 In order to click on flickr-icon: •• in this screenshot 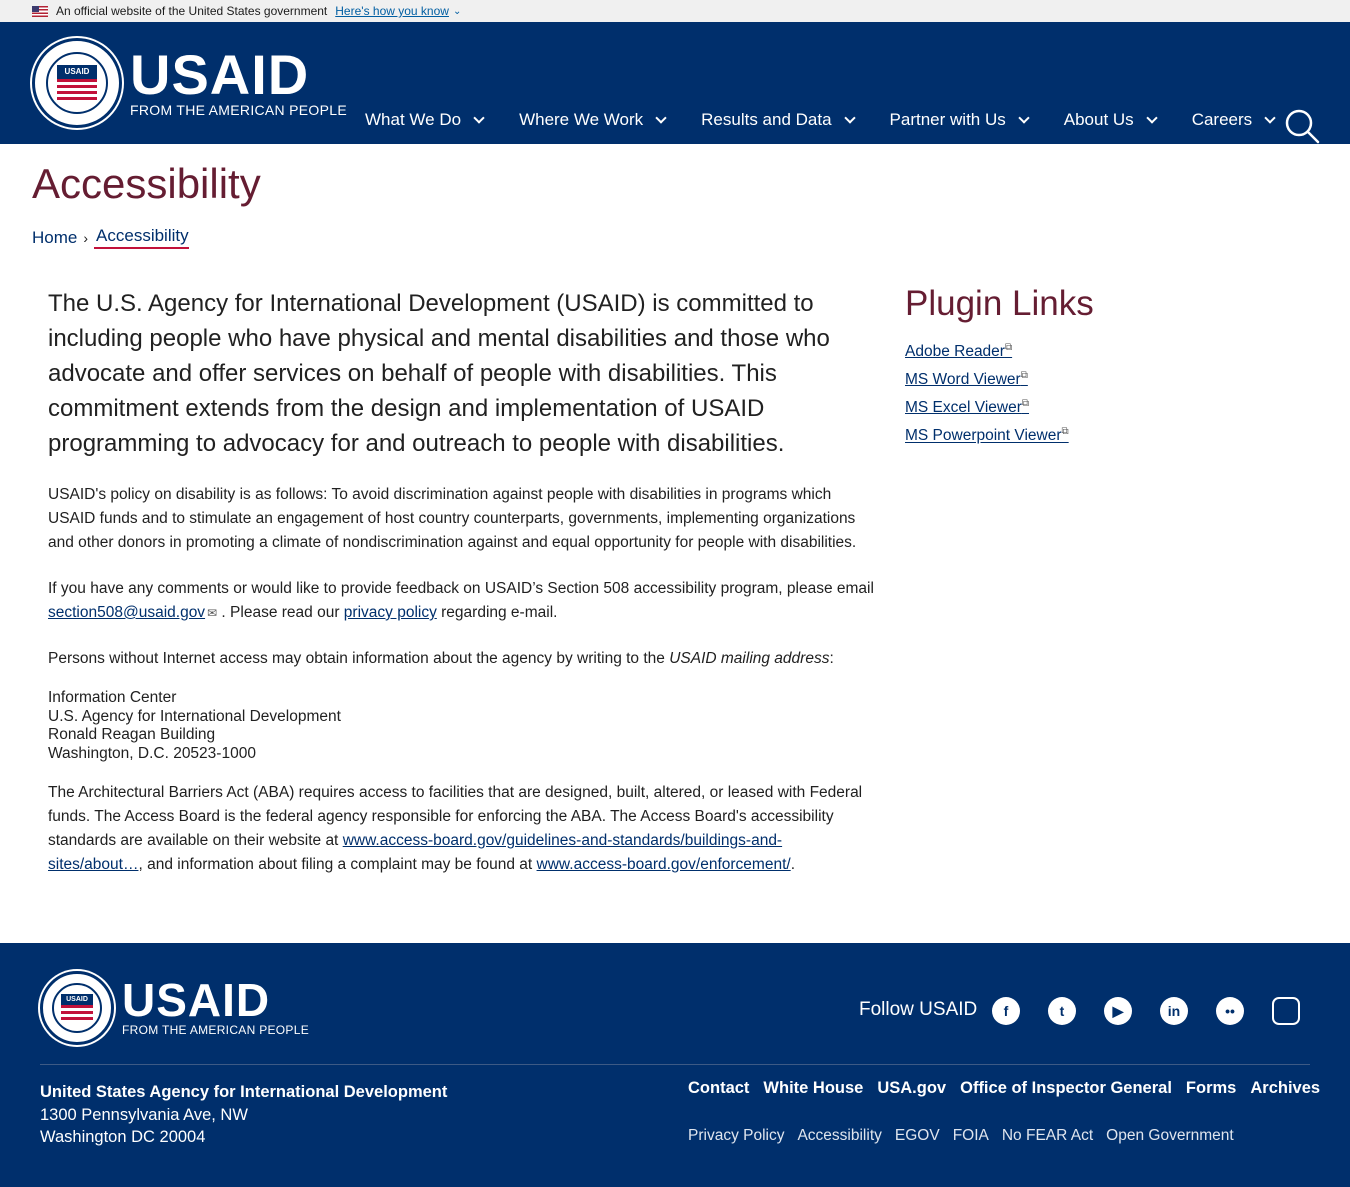, I will do `click(1230, 1011)`.